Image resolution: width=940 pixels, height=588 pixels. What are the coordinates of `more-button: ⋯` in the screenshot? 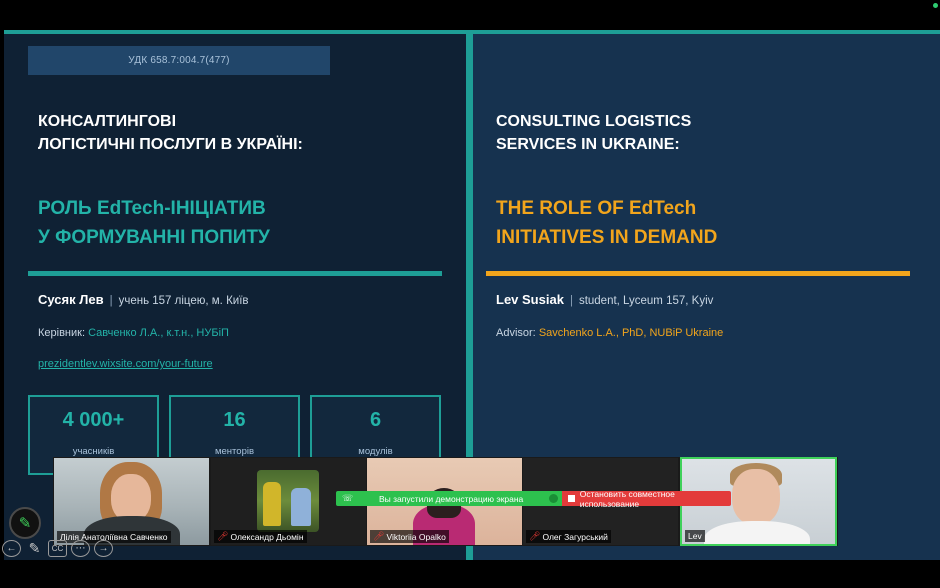 It's located at (80, 548).